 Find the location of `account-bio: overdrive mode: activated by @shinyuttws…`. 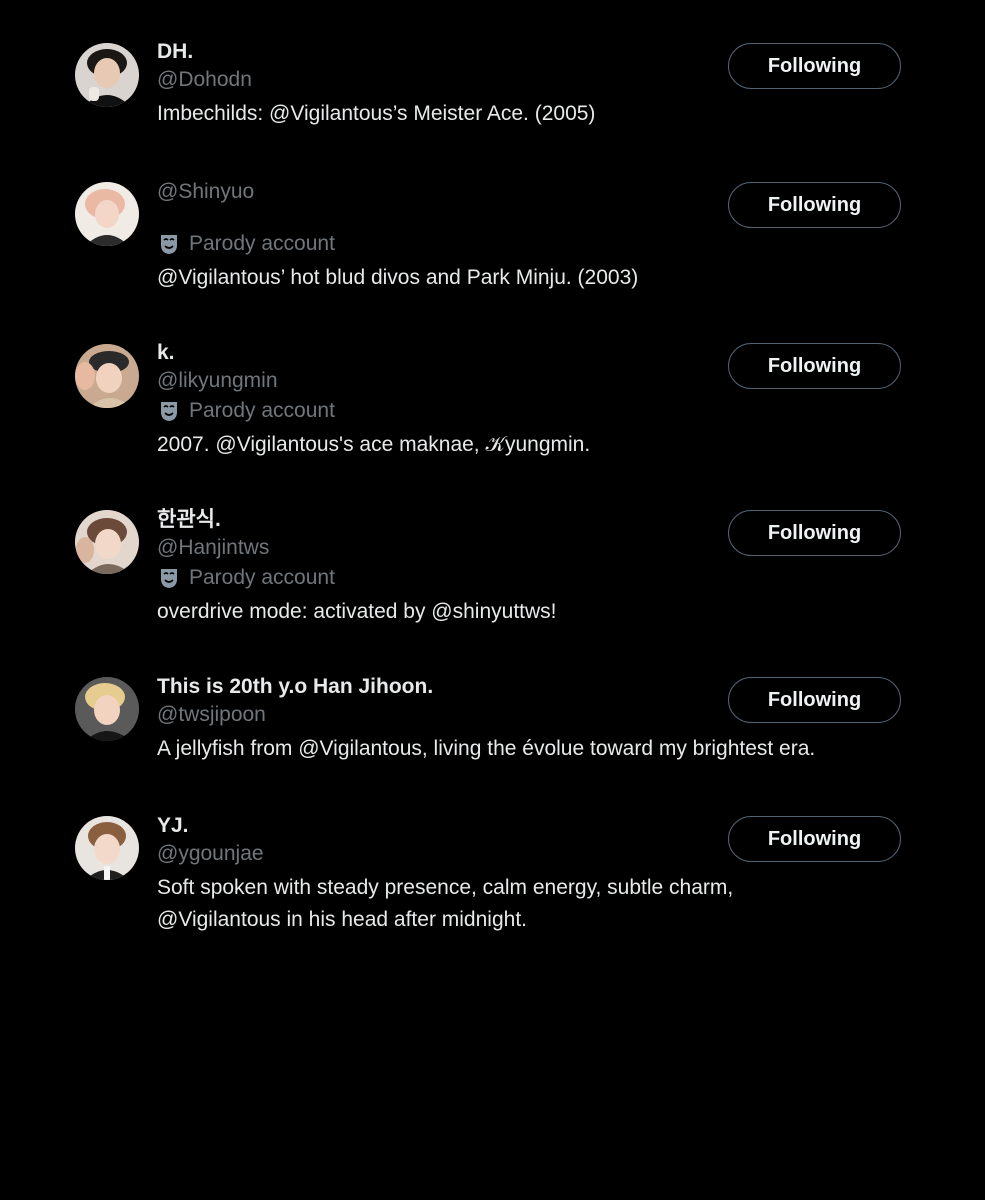

account-bio: overdrive mode: activated by @shinyuttws… is located at coordinates (357, 611).